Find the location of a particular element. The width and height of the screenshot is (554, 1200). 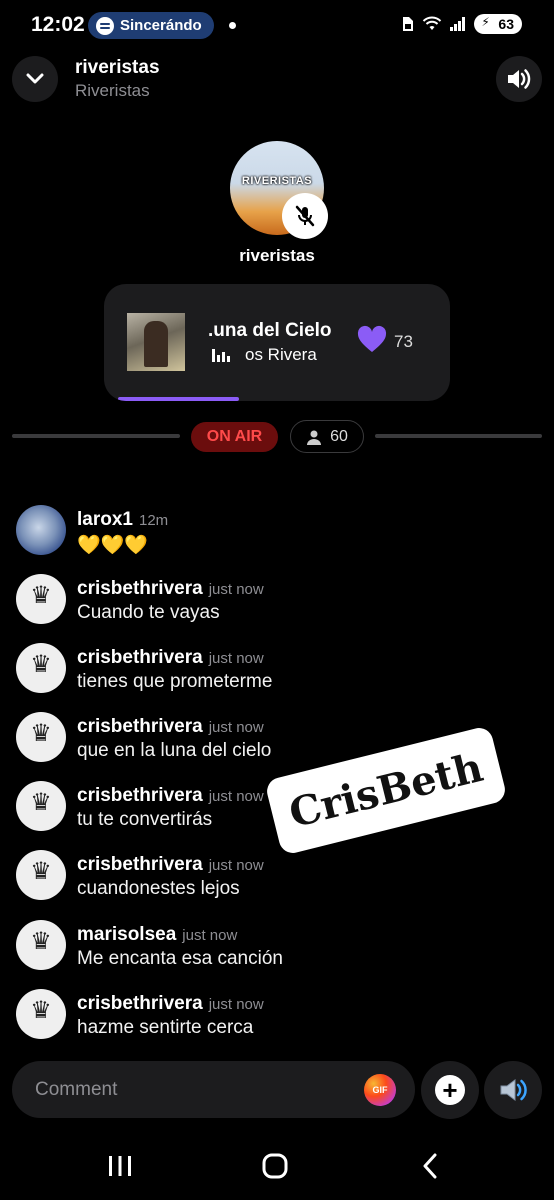

chevron-down-icon is located at coordinates (35, 78).